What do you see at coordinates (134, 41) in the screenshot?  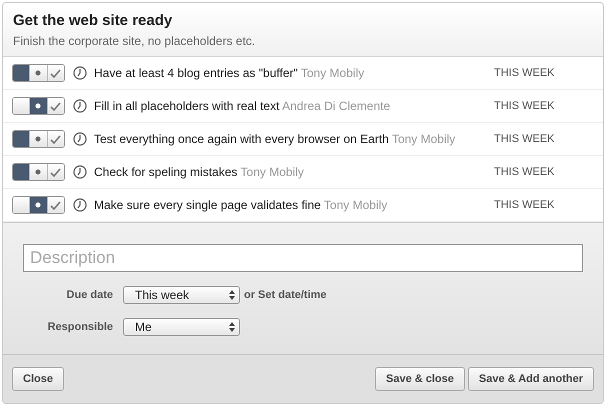 I see `dialog-subtitle: Finish the corporate site, no placeholders etc.` at bounding box center [134, 41].